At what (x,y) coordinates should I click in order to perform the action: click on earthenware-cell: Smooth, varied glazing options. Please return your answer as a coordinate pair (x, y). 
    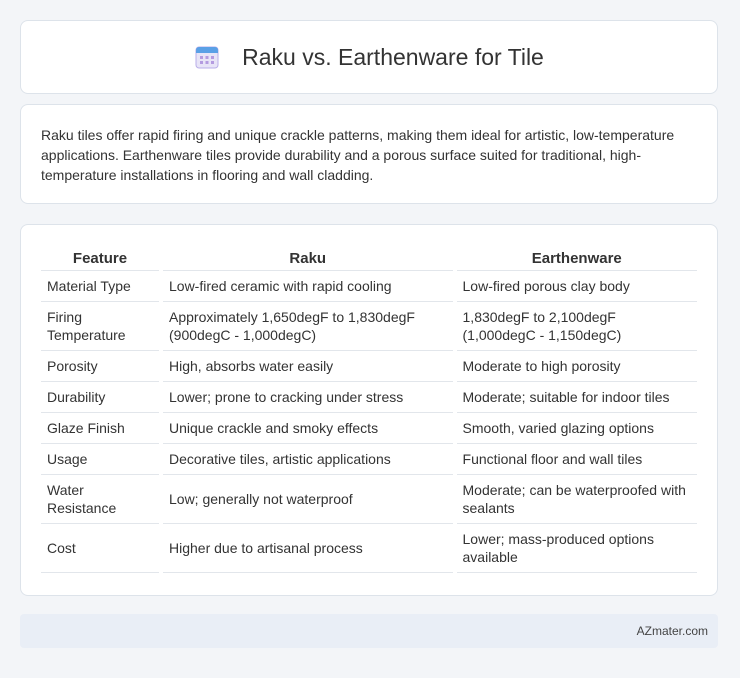
    Looking at the image, I should click on (576, 428).